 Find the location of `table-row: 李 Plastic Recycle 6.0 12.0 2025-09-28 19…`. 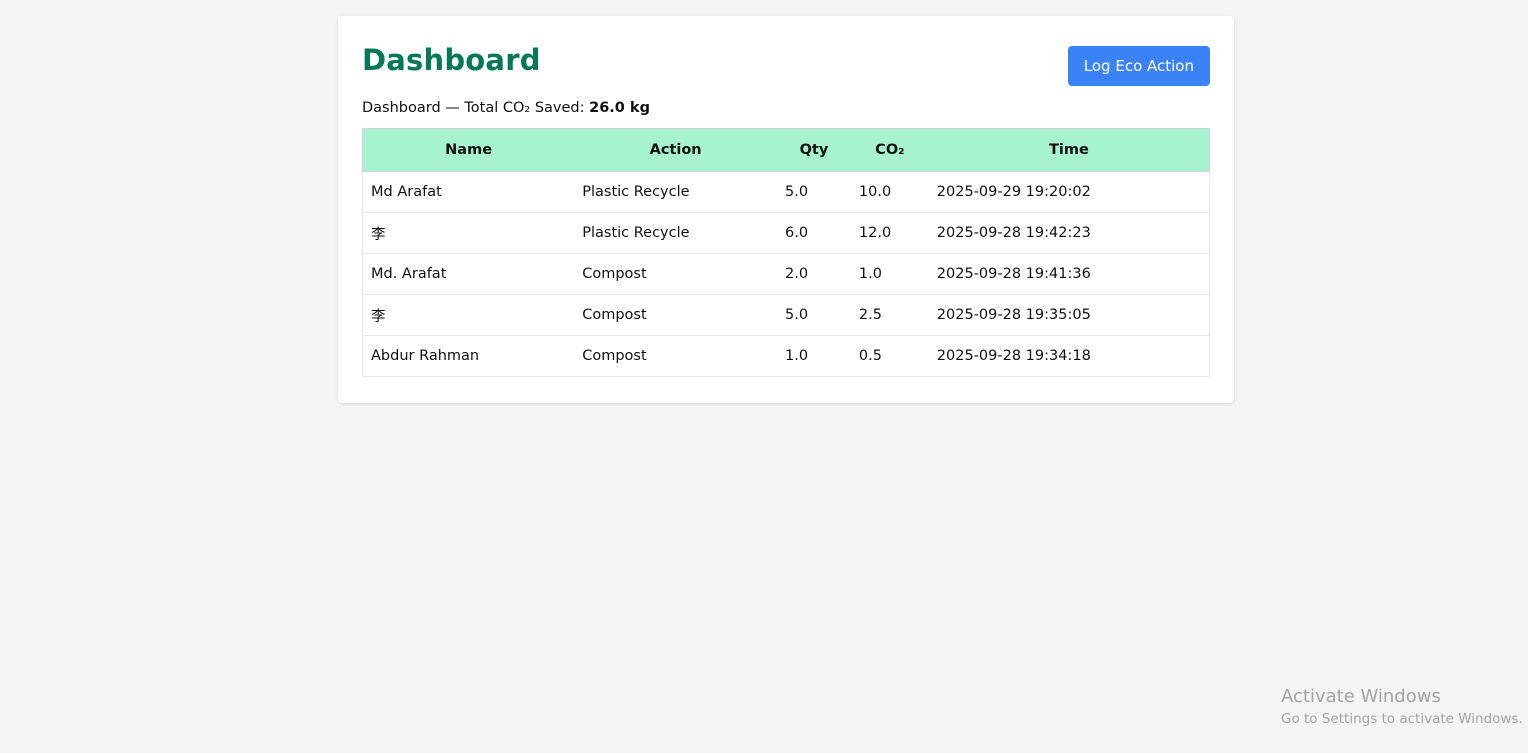

table-row: 李 Plastic Recycle 6.0 12.0 2025-09-28 19… is located at coordinates (786, 233).